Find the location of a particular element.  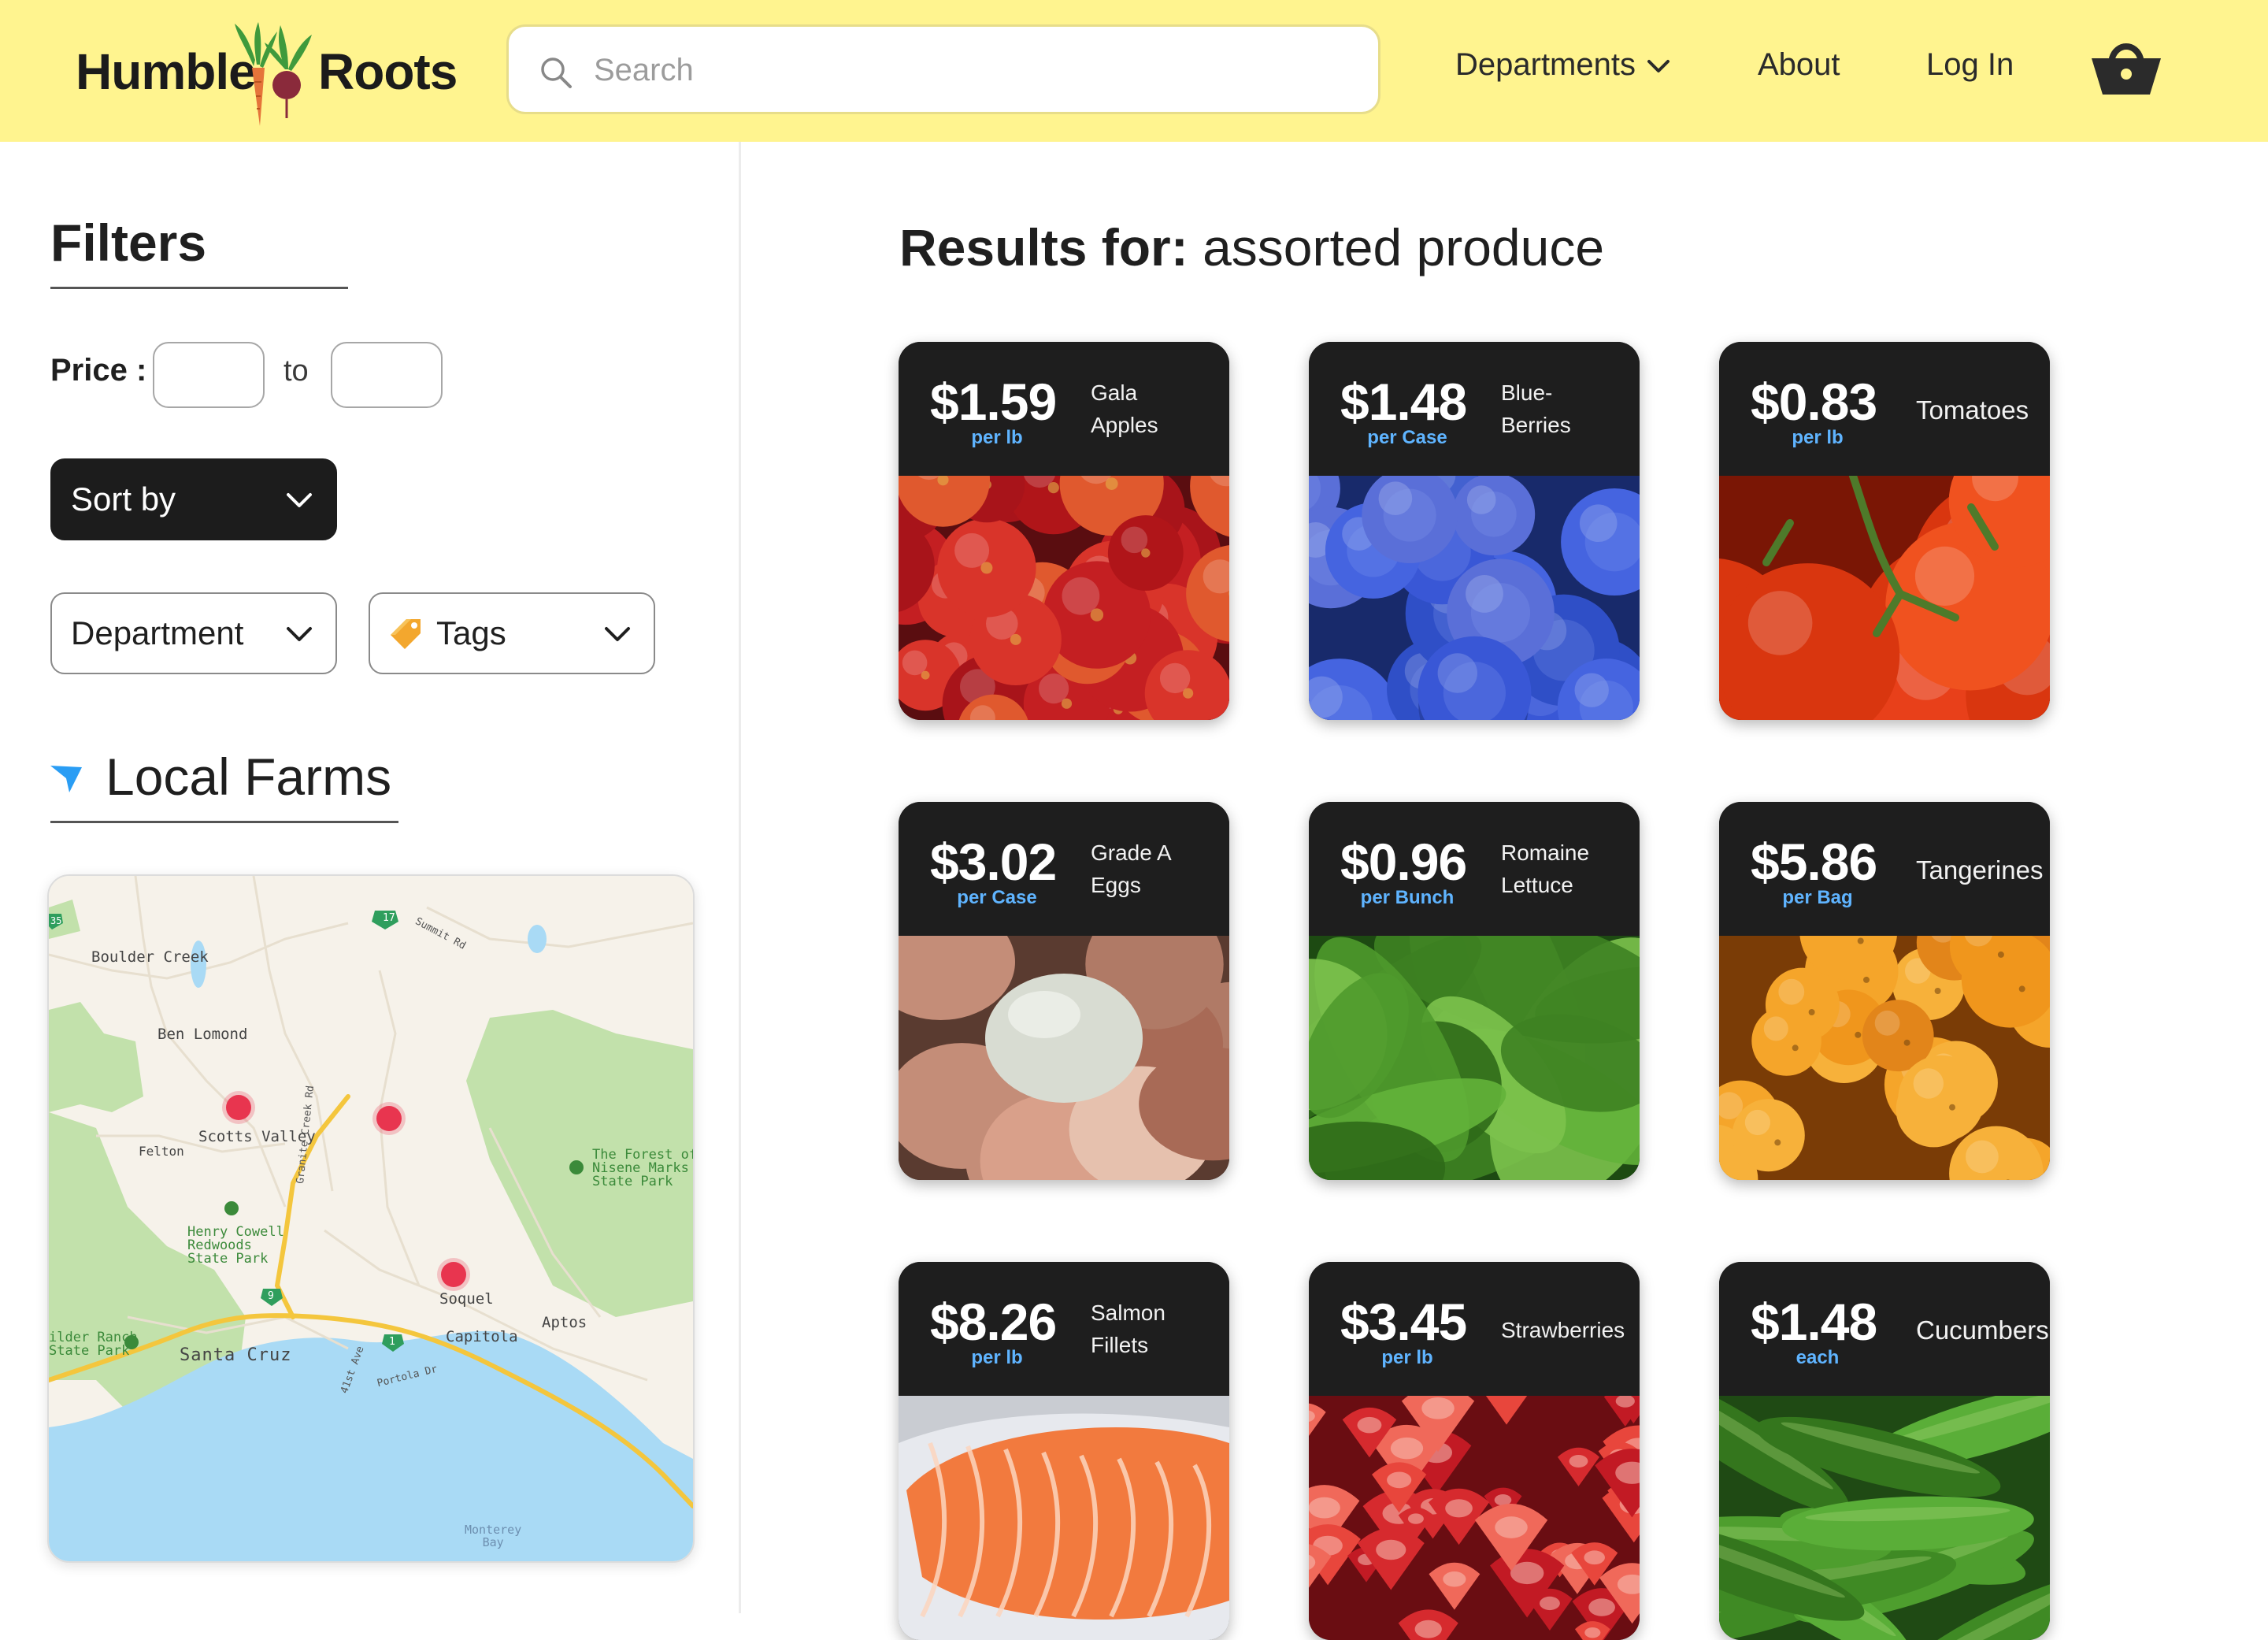

local-farms-heading: Local Farms is located at coordinates (249, 777).